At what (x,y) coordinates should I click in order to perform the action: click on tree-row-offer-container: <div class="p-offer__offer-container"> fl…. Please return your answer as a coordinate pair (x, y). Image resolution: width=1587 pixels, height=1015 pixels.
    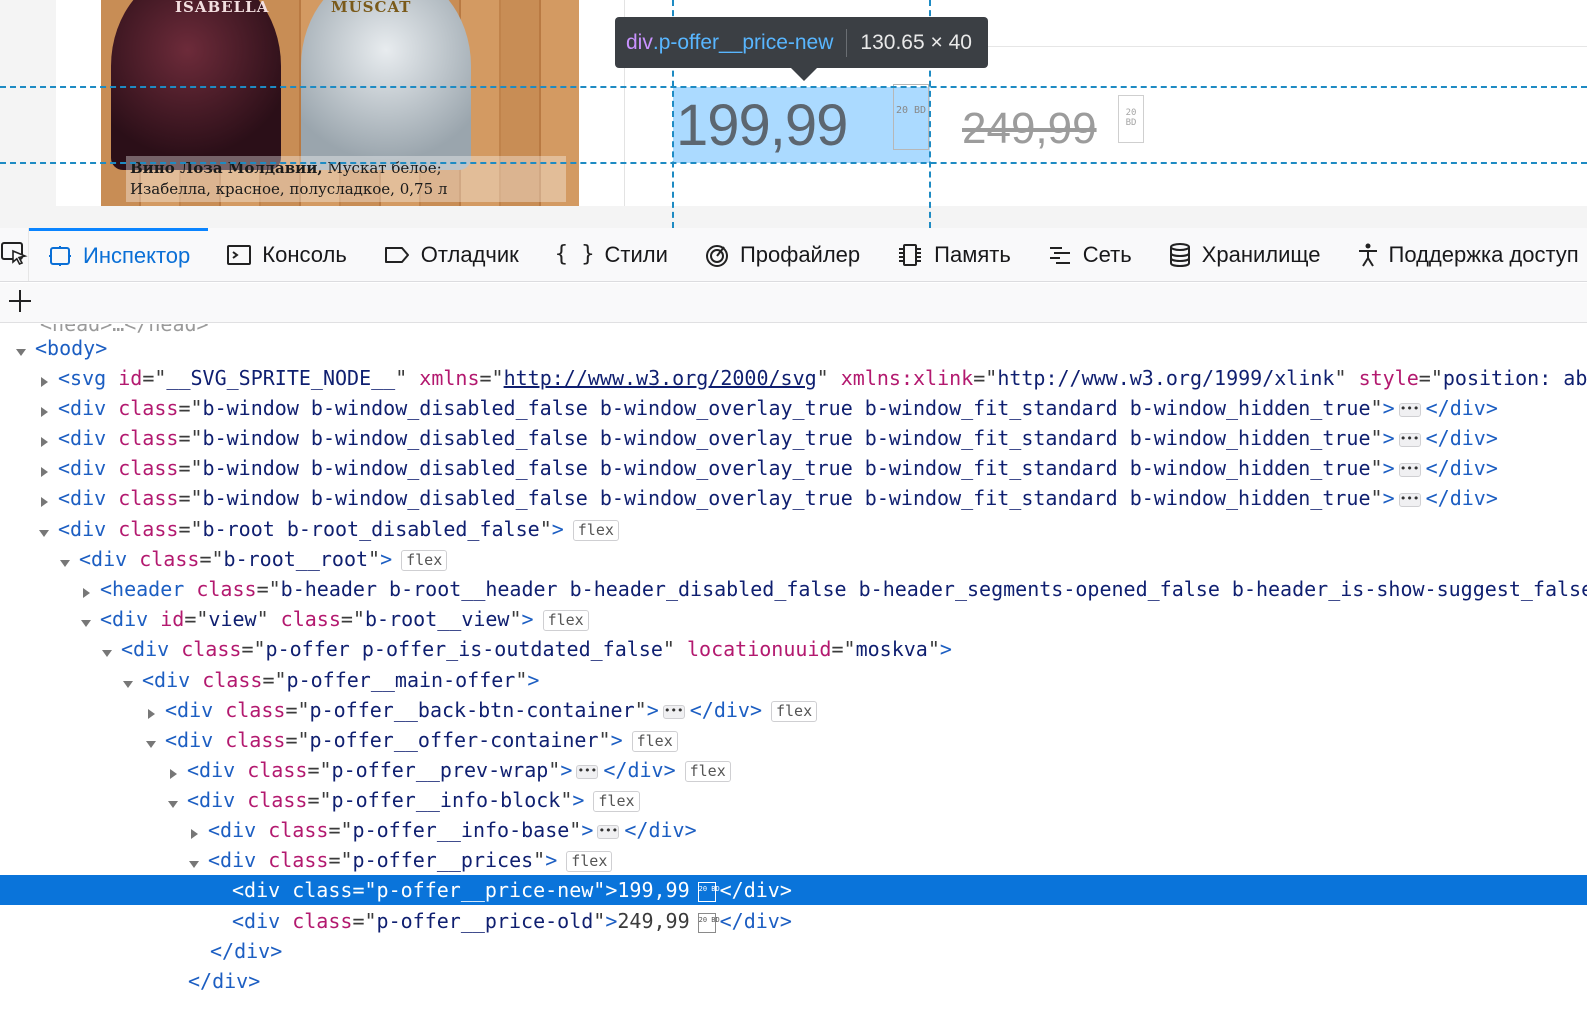
    Looking at the image, I should click on (793, 740).